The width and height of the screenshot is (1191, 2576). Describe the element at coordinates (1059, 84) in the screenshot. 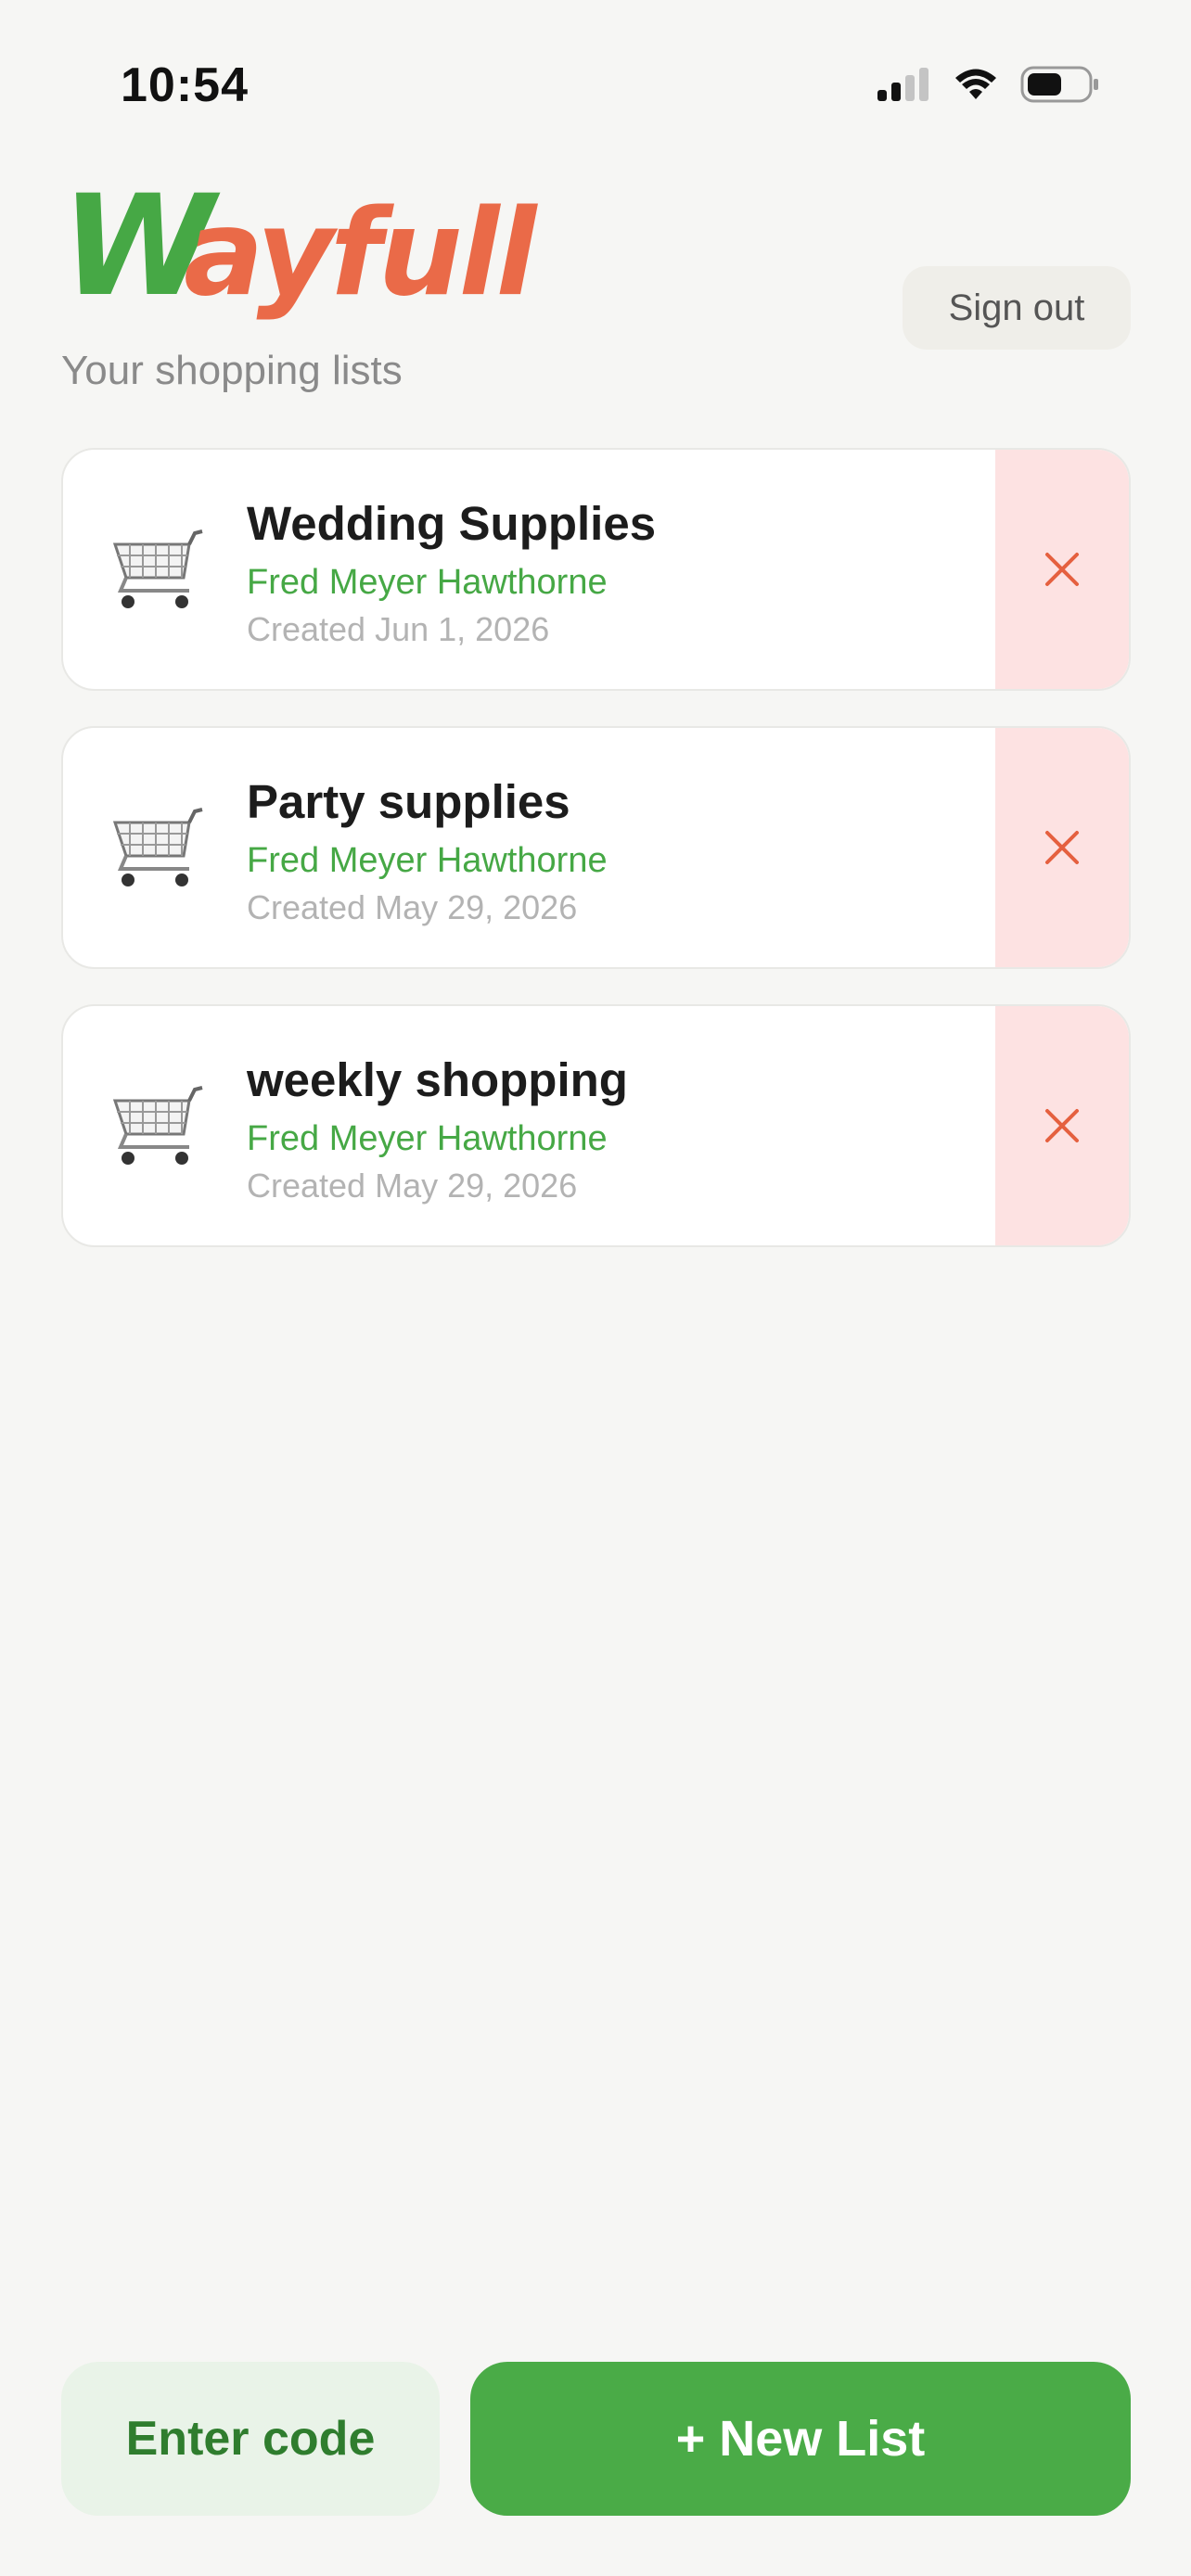

I see `battery-icon` at that location.